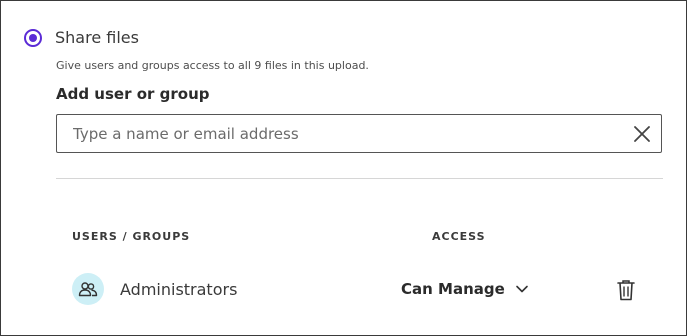 The image size is (687, 336). I want to click on table-row: Administrators, so click(154, 289).